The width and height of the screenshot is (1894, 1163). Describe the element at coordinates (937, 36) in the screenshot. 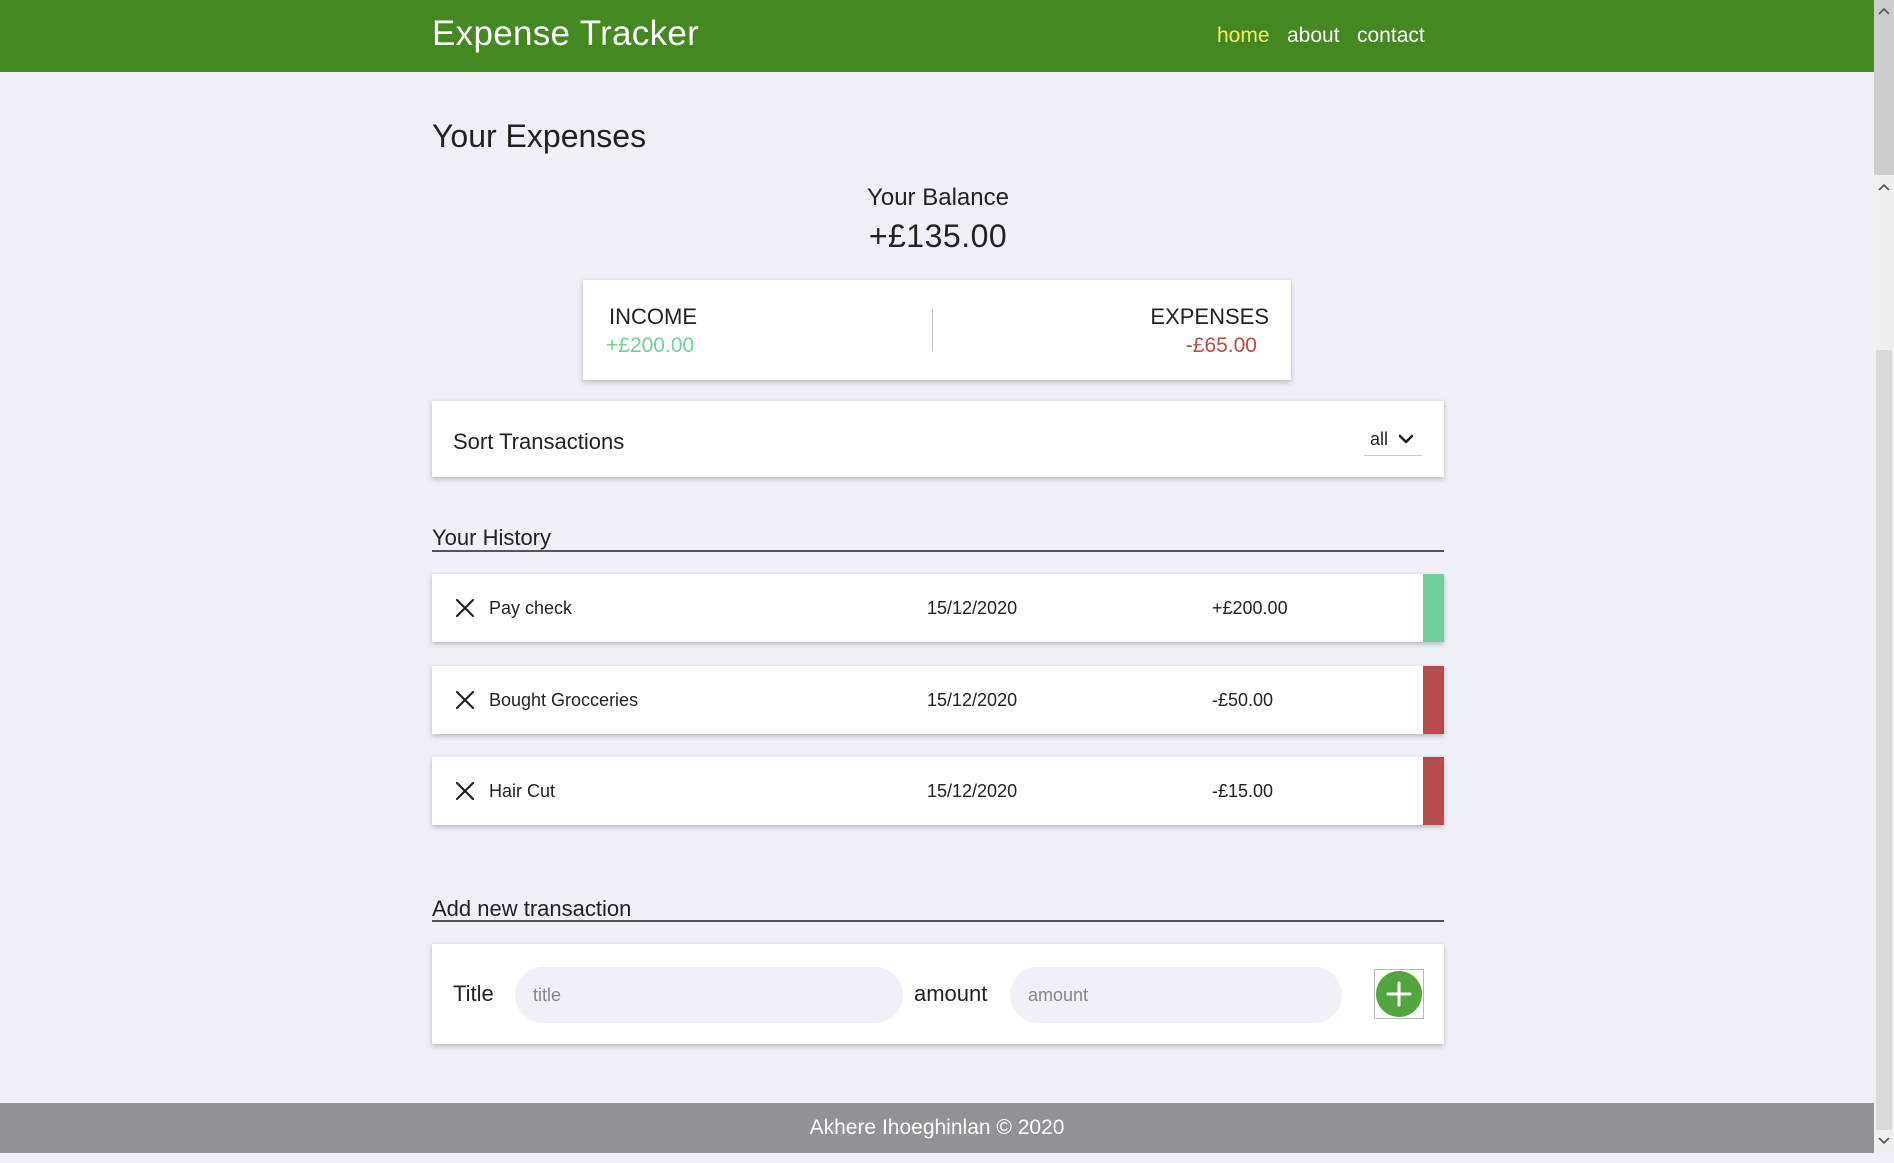

I see `top-navbar: Expense Tracker home about contact` at that location.